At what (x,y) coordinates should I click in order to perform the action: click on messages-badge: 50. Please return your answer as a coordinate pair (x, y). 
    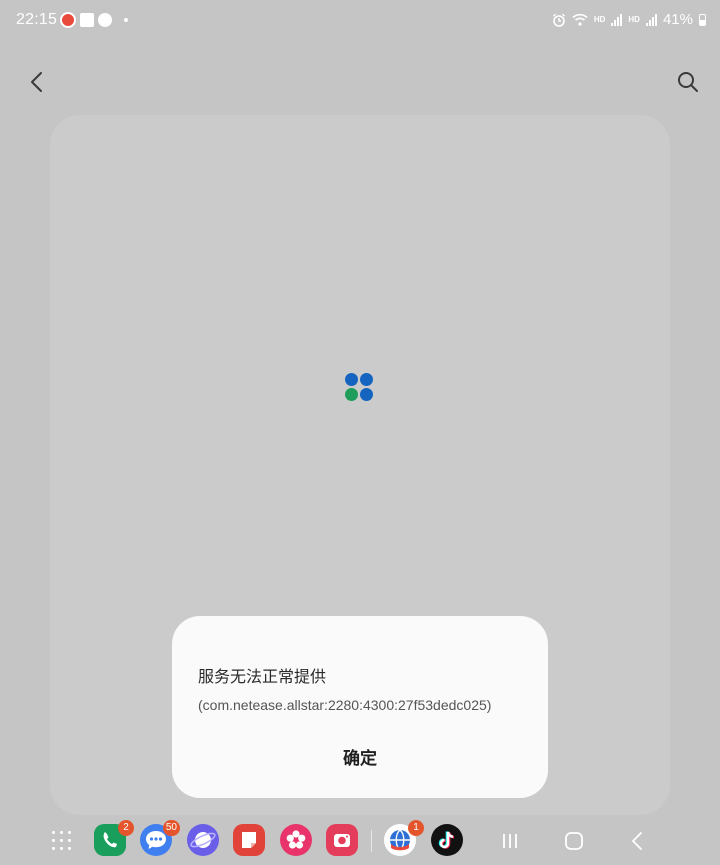
    Looking at the image, I should click on (171, 828).